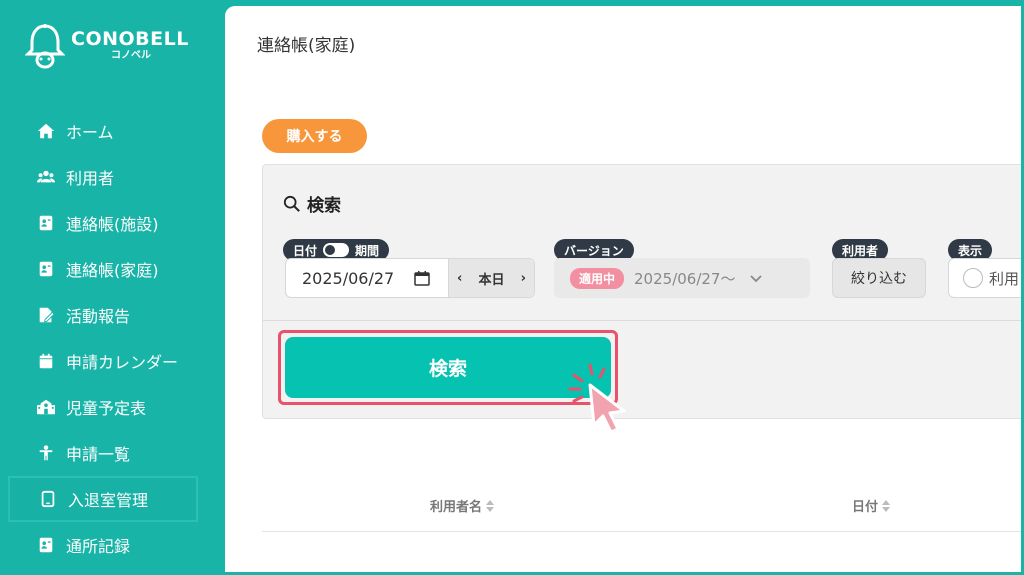  Describe the element at coordinates (984, 278) in the screenshot. I see `display-option: 利用` at that location.